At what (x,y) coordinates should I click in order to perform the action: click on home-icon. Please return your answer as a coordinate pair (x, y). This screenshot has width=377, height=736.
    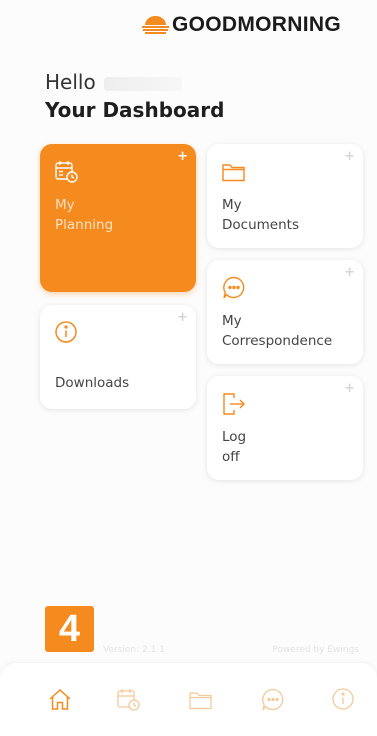
    Looking at the image, I should click on (60, 700).